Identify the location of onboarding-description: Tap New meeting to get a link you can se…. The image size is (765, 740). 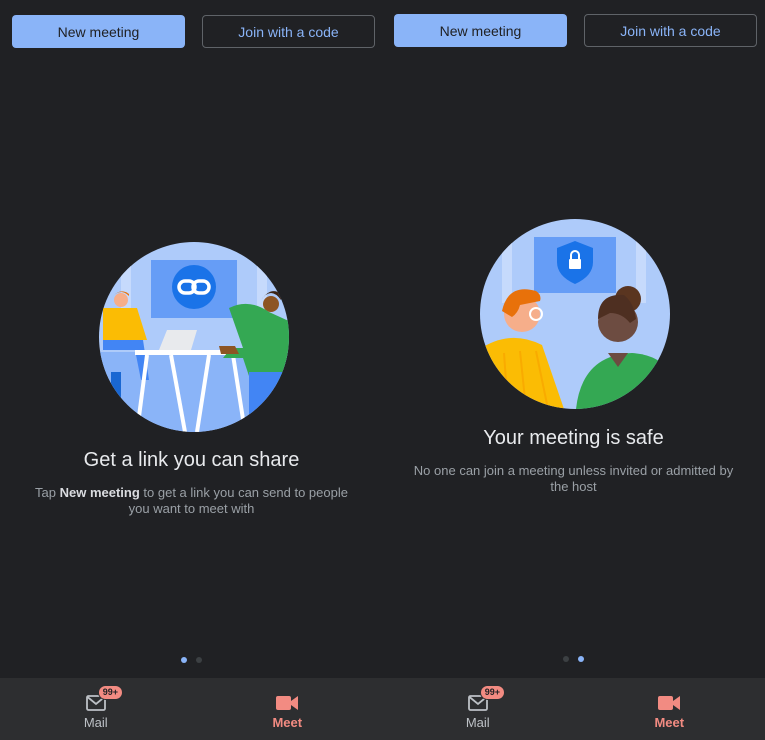
(191, 500).